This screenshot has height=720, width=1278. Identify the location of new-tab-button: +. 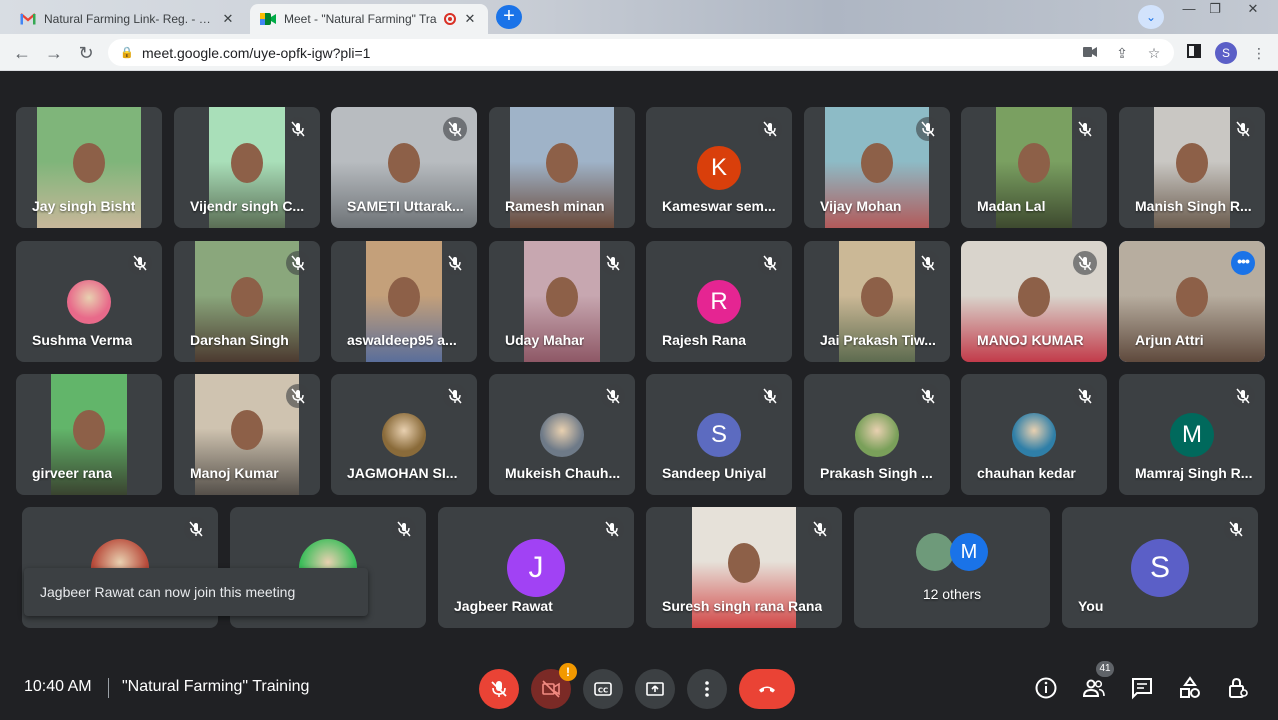
(509, 17).